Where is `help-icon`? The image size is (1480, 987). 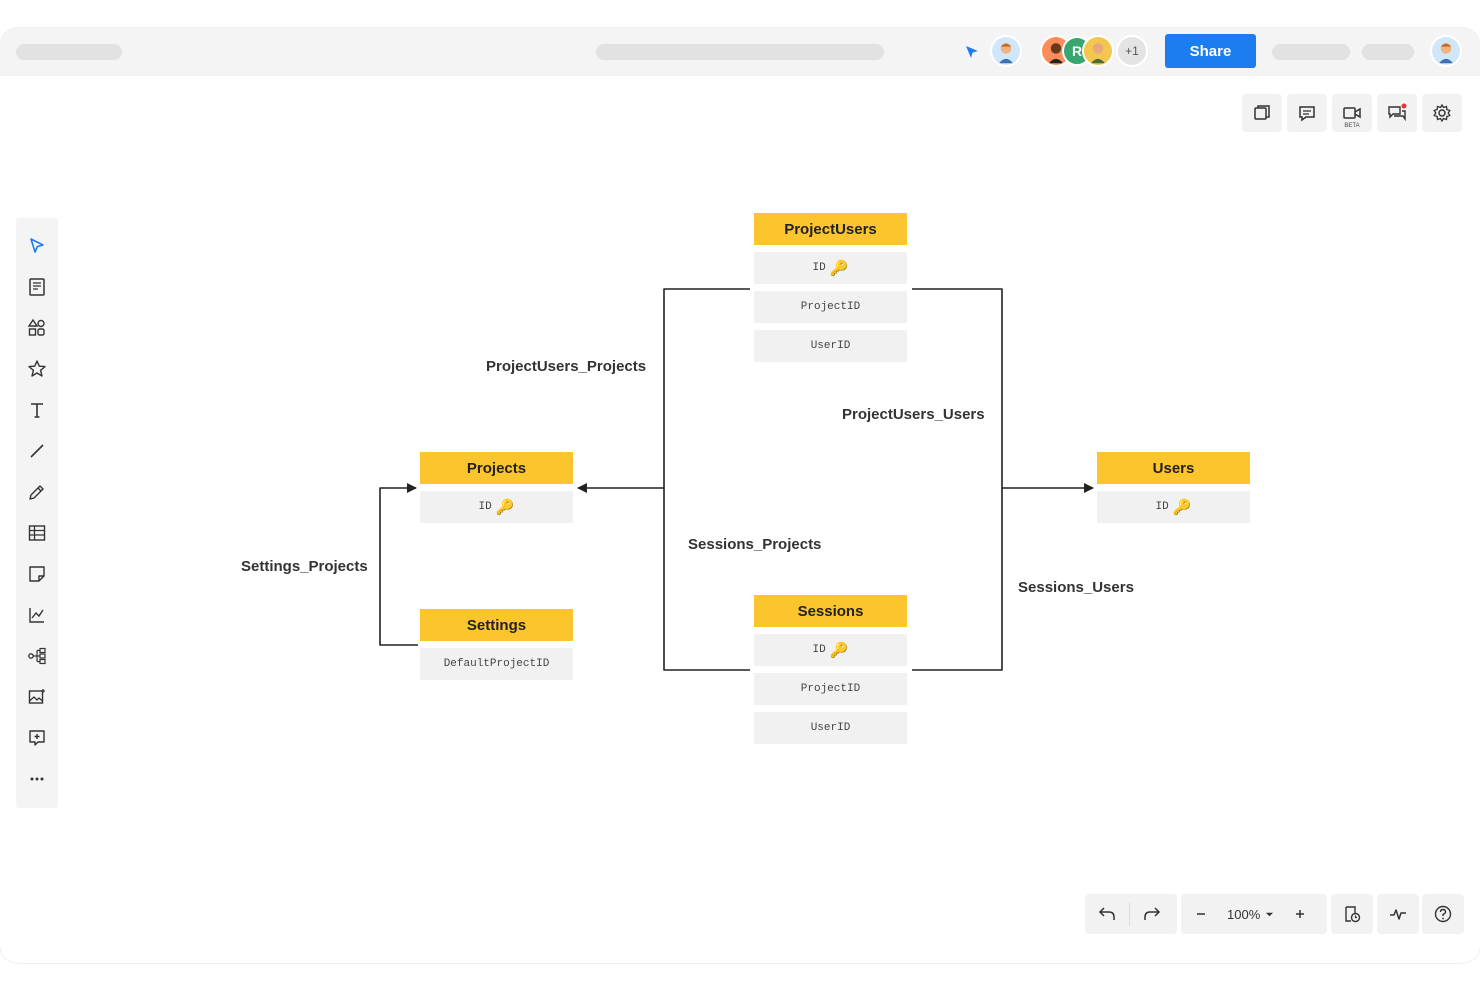 help-icon is located at coordinates (1443, 914).